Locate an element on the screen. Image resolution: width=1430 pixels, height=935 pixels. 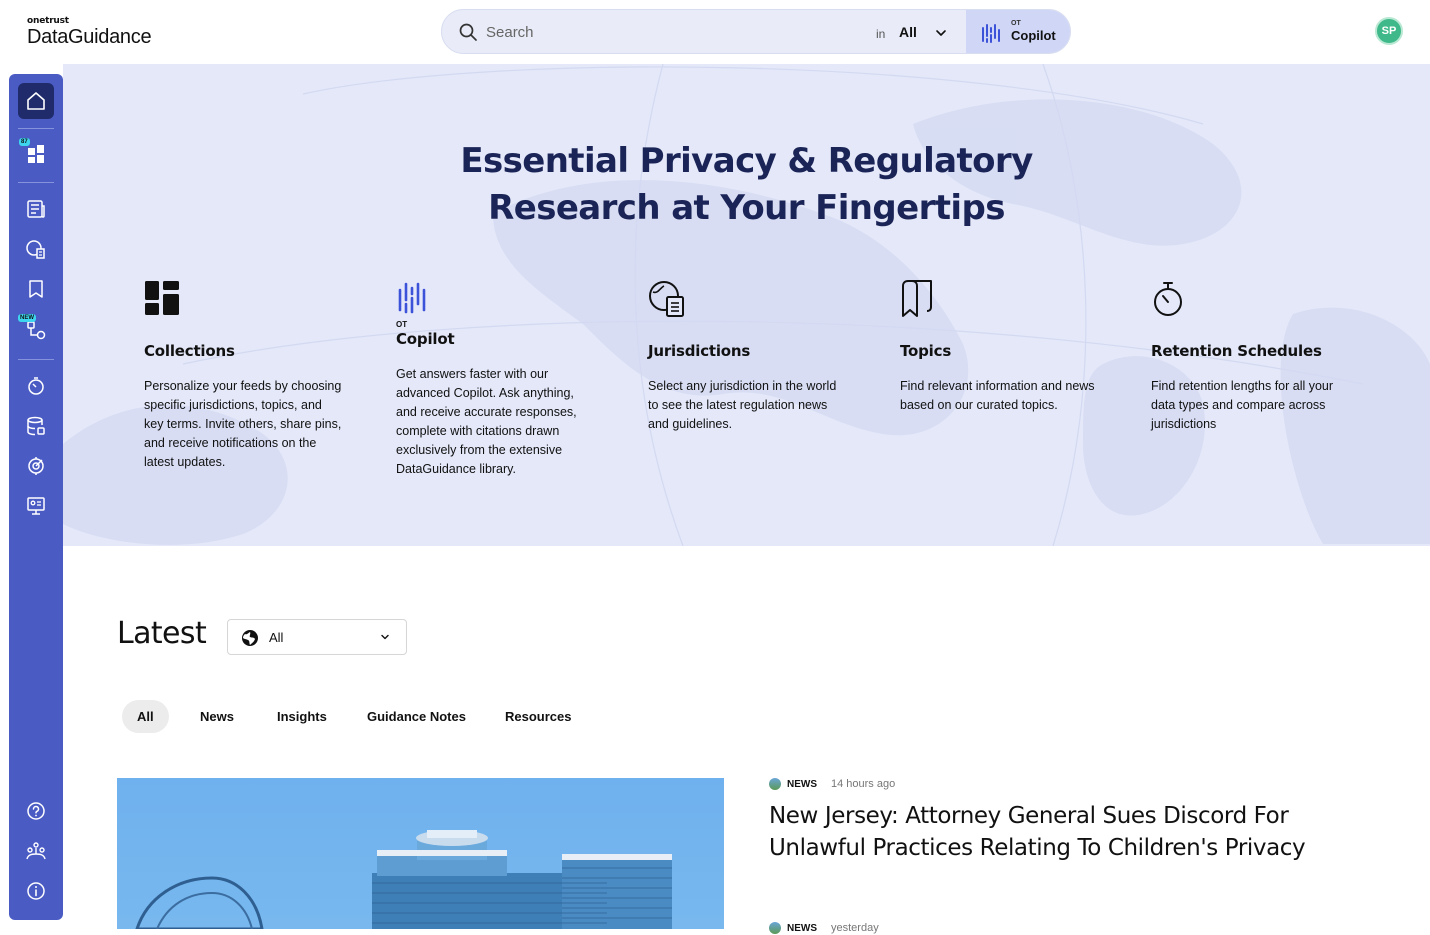
feature-title: Collections is located at coordinates (189, 351).